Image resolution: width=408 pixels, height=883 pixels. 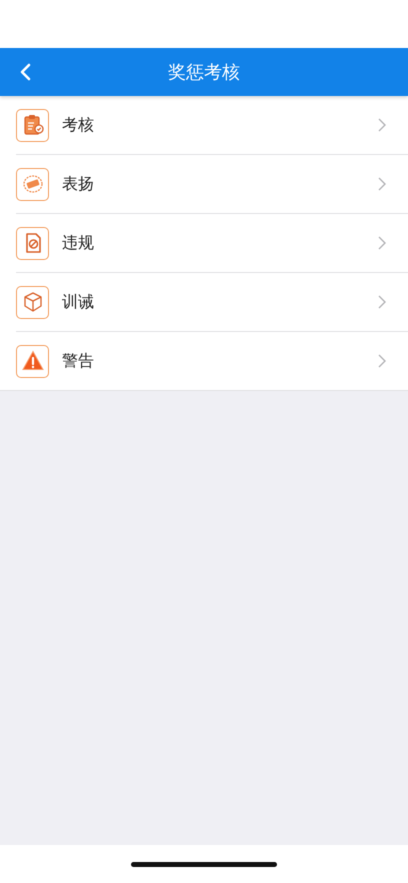 What do you see at coordinates (78, 361) in the screenshot?
I see `menu-label: 警告` at bounding box center [78, 361].